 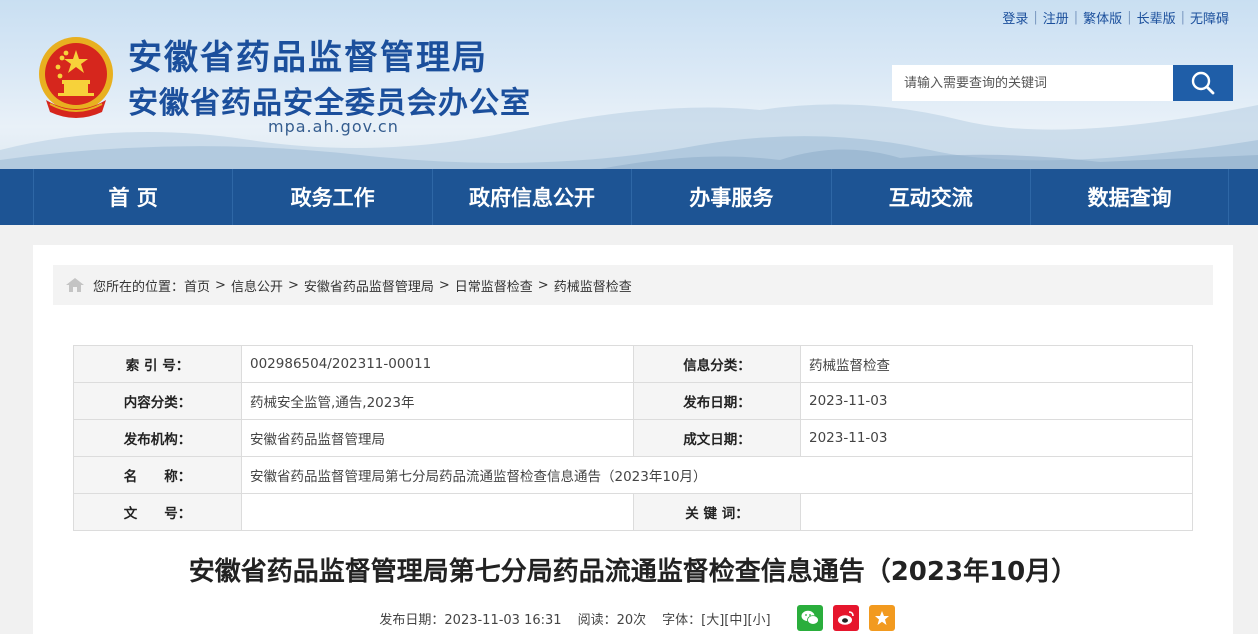 I want to click on star-glyph, so click(x=881, y=618).